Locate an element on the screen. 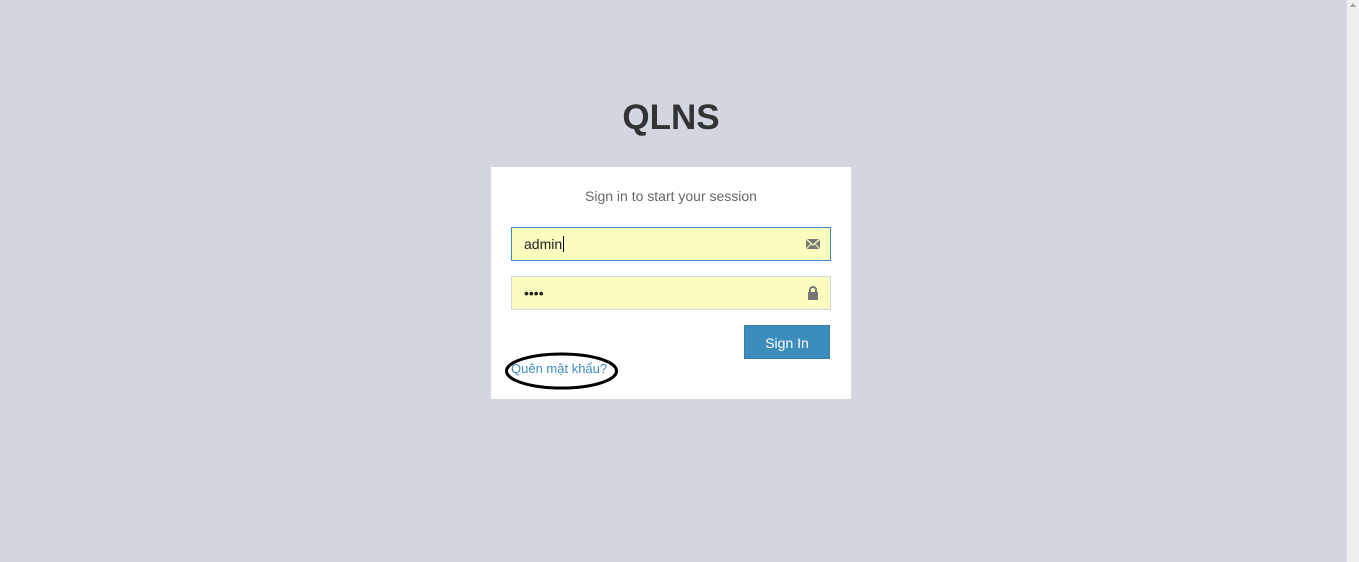 The image size is (1359, 562). text-caret is located at coordinates (564, 244).